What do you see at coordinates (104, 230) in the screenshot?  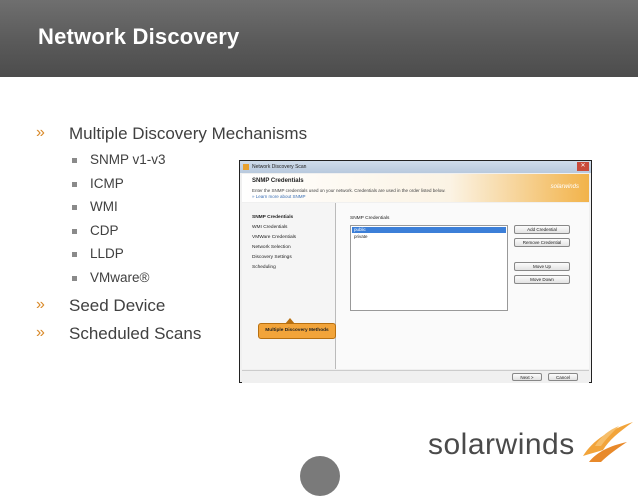 I see `sub-bullet-label: CDP` at bounding box center [104, 230].